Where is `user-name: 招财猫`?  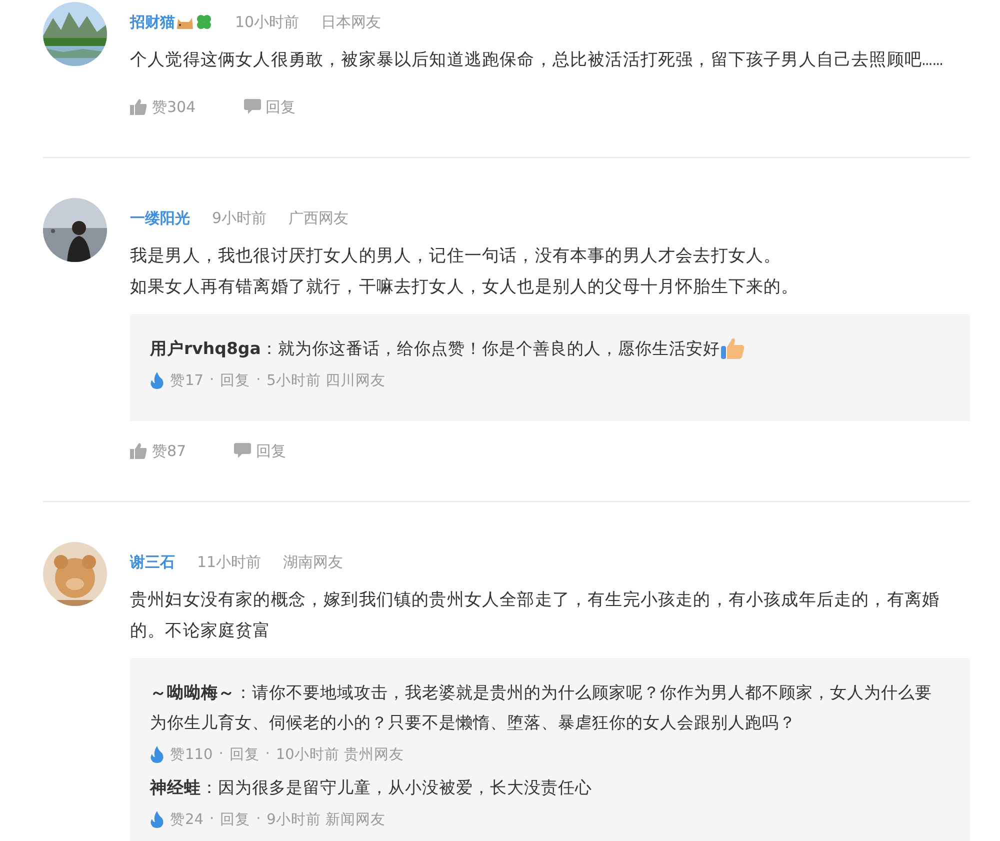
user-name: 招财猫 is located at coordinates (152, 22).